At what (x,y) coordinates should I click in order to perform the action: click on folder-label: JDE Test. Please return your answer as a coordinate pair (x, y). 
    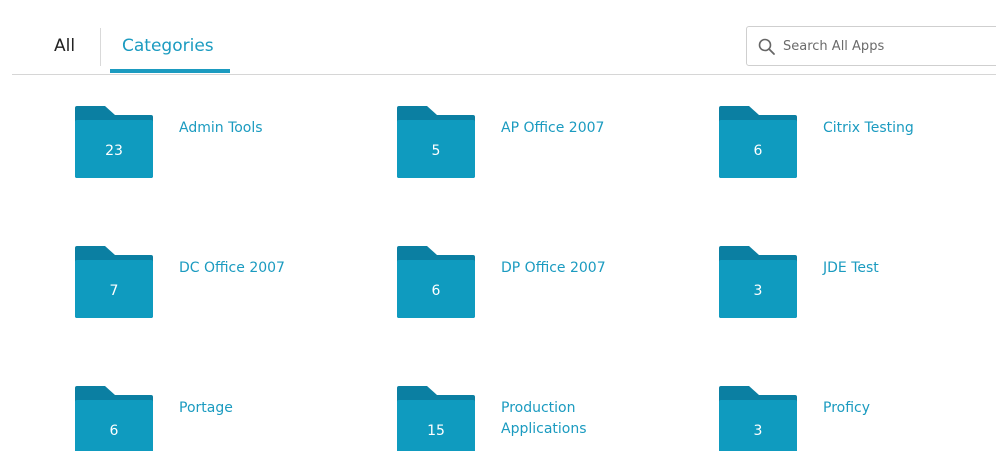
    Looking at the image, I should click on (898, 268).